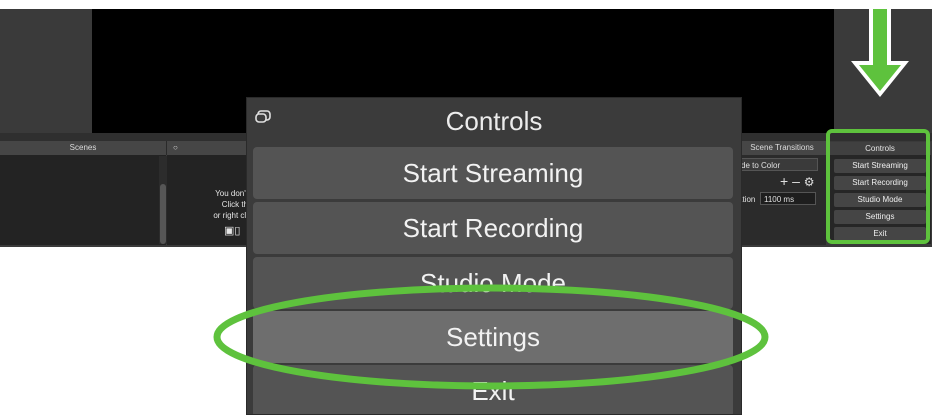 This screenshot has height=419, width=932. I want to click on scrollbar-thumb, so click(163, 214).